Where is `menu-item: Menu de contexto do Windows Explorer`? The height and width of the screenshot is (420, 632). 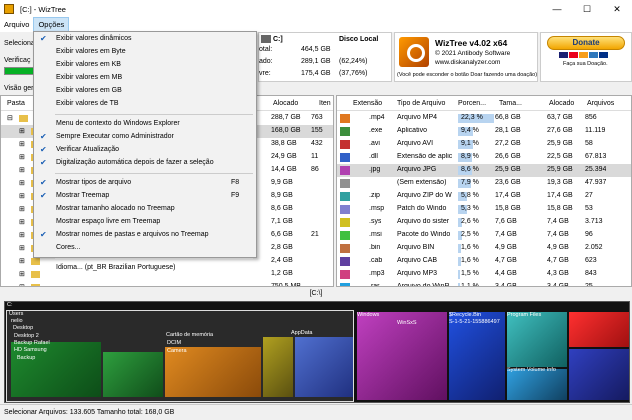
menu-item: Menu de contexto do Windows Explorer is located at coordinates (145, 124).